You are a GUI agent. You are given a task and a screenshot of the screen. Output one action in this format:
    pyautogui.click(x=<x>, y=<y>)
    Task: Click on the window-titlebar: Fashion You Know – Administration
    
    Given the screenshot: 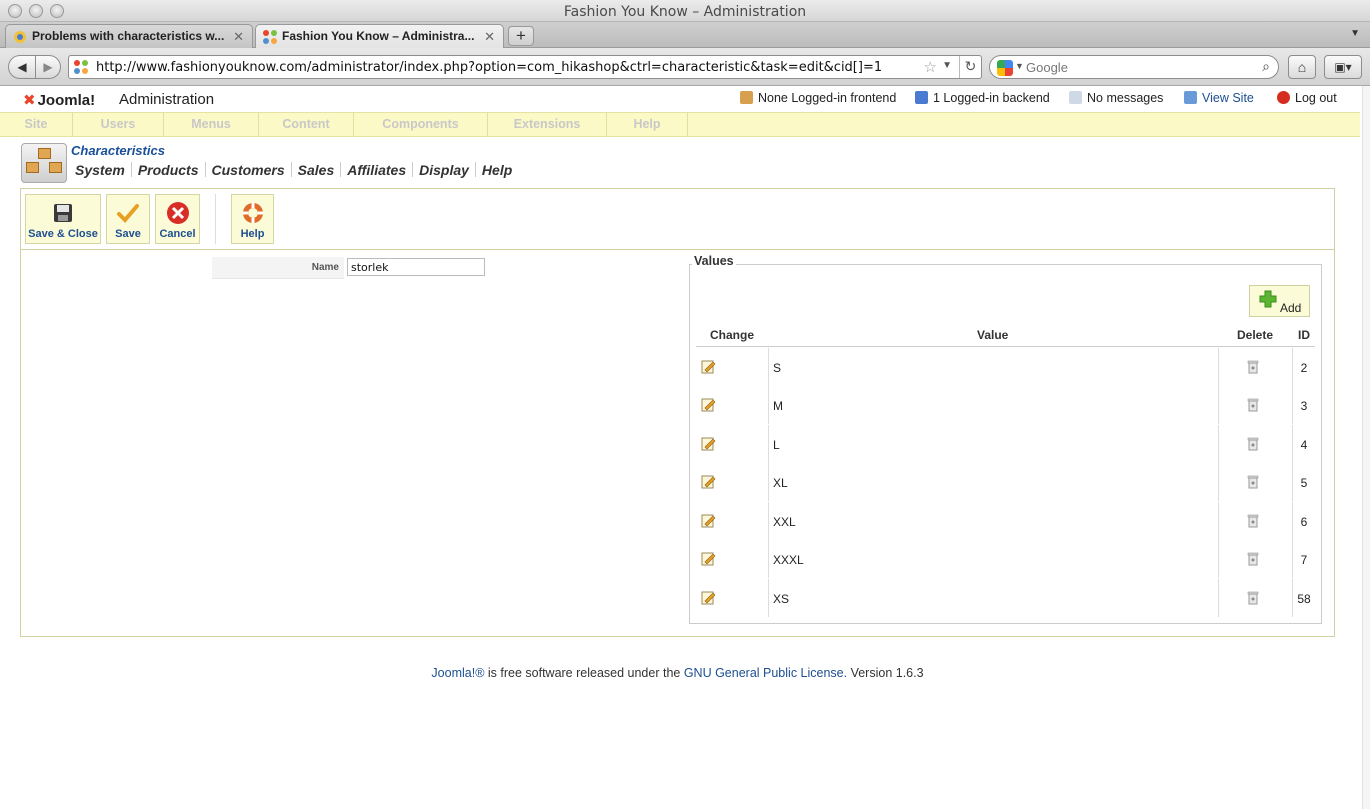 What is the action you would take?
    pyautogui.click(x=685, y=11)
    